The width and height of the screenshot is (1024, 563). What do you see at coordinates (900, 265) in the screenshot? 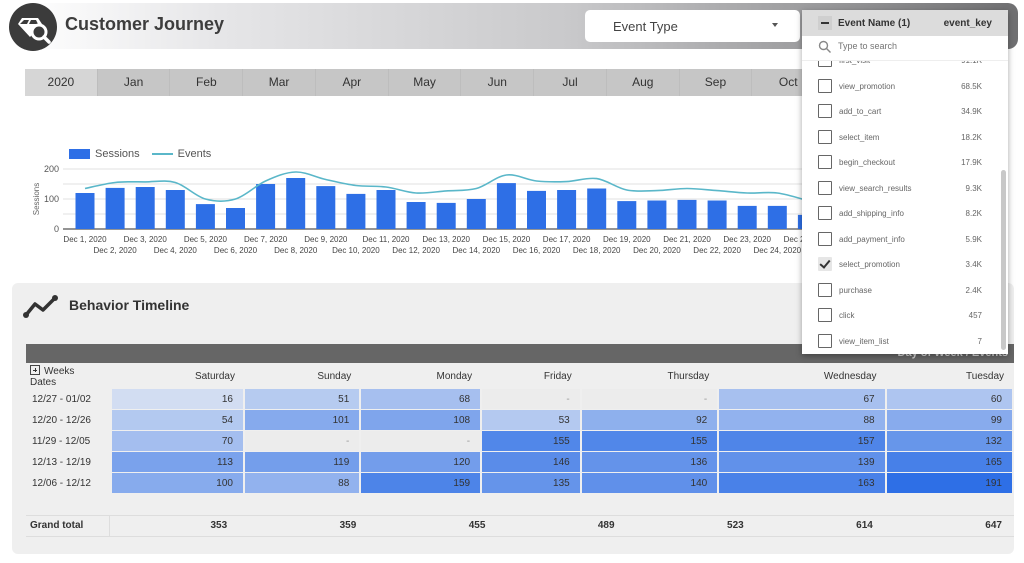
I see `dropdown-option: select_promotion 3.4K` at bounding box center [900, 265].